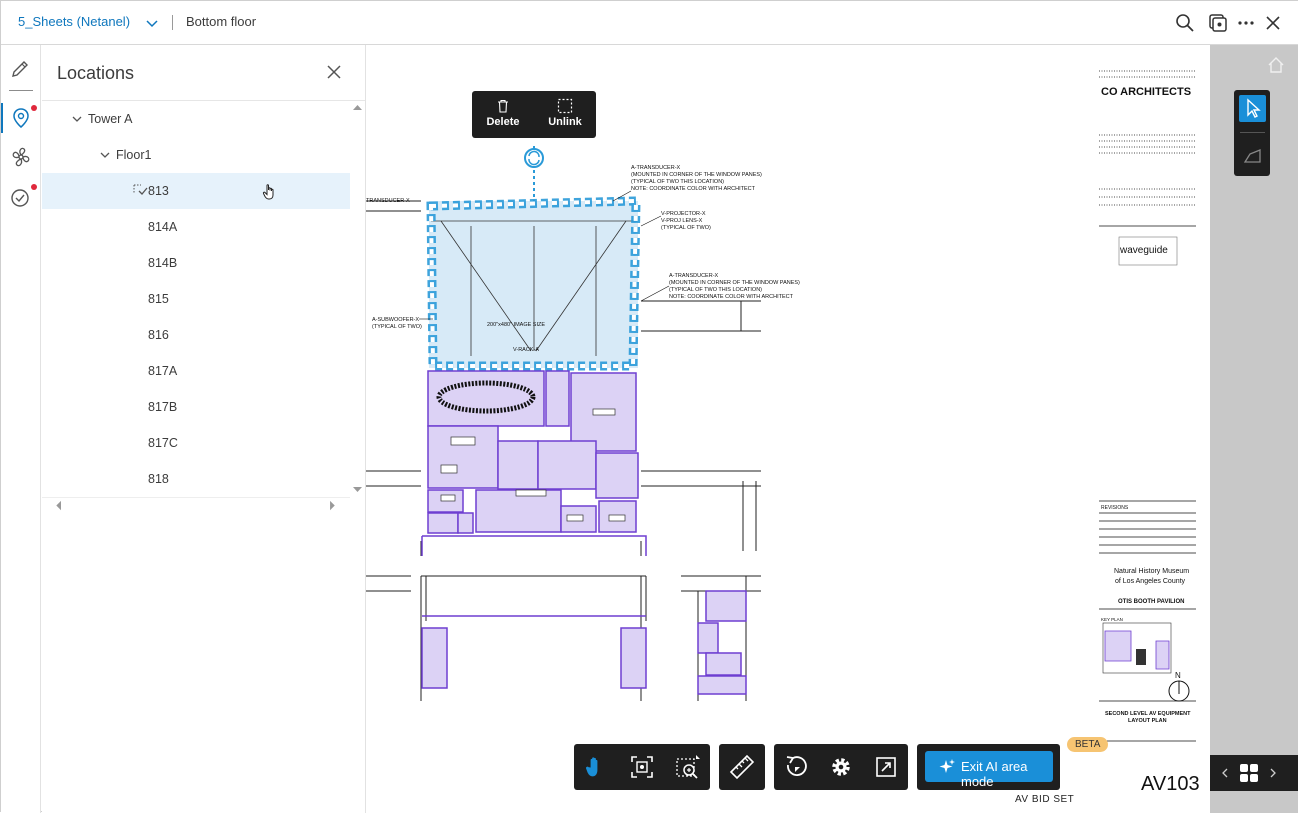 The height and width of the screenshot is (813, 1298). I want to click on sheet-title-1: SECOND LEVEL AV EQUIPMENT, so click(1148, 714).